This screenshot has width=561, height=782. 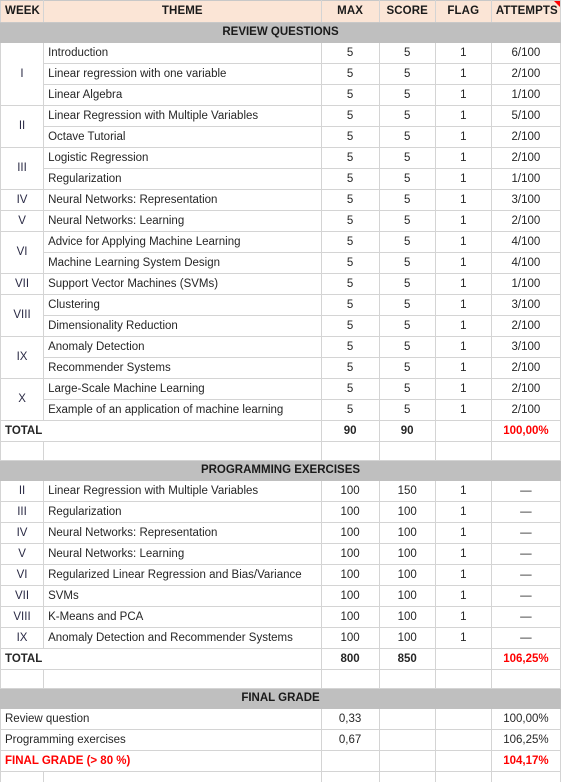 I want to click on header-max: MAX, so click(x=350, y=12).